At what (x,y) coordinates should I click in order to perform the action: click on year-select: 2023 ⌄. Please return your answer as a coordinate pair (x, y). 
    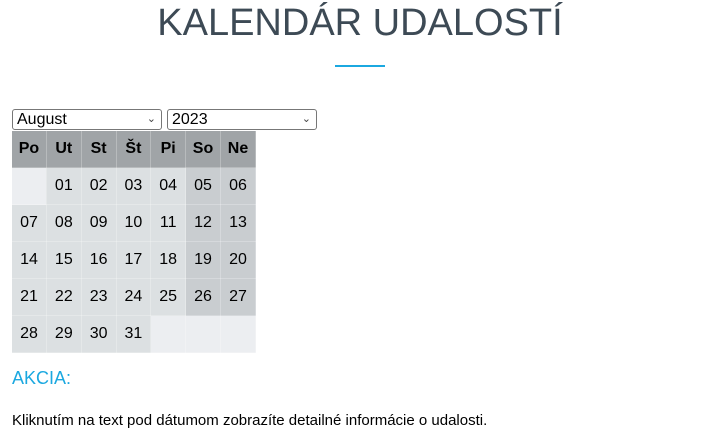
    Looking at the image, I should click on (242, 119).